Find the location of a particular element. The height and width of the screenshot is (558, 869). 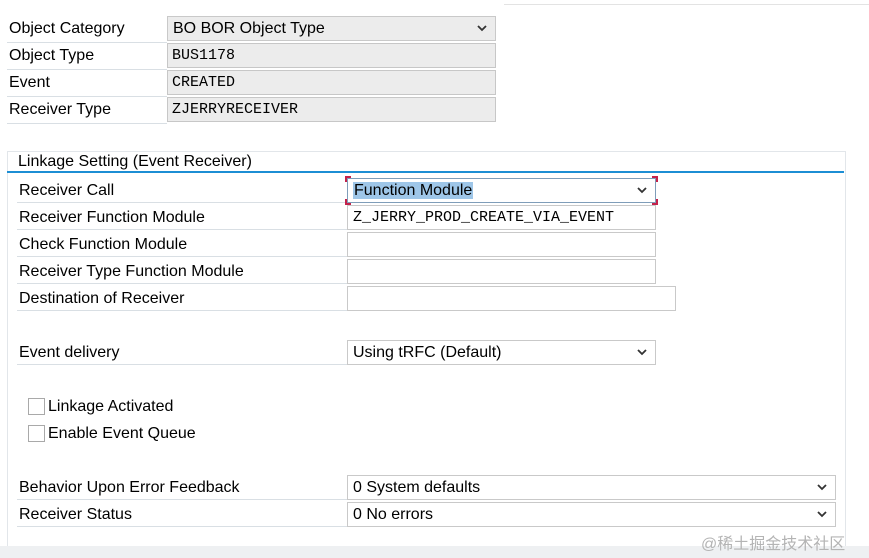

object-category-label: Object Category is located at coordinates (67, 28).